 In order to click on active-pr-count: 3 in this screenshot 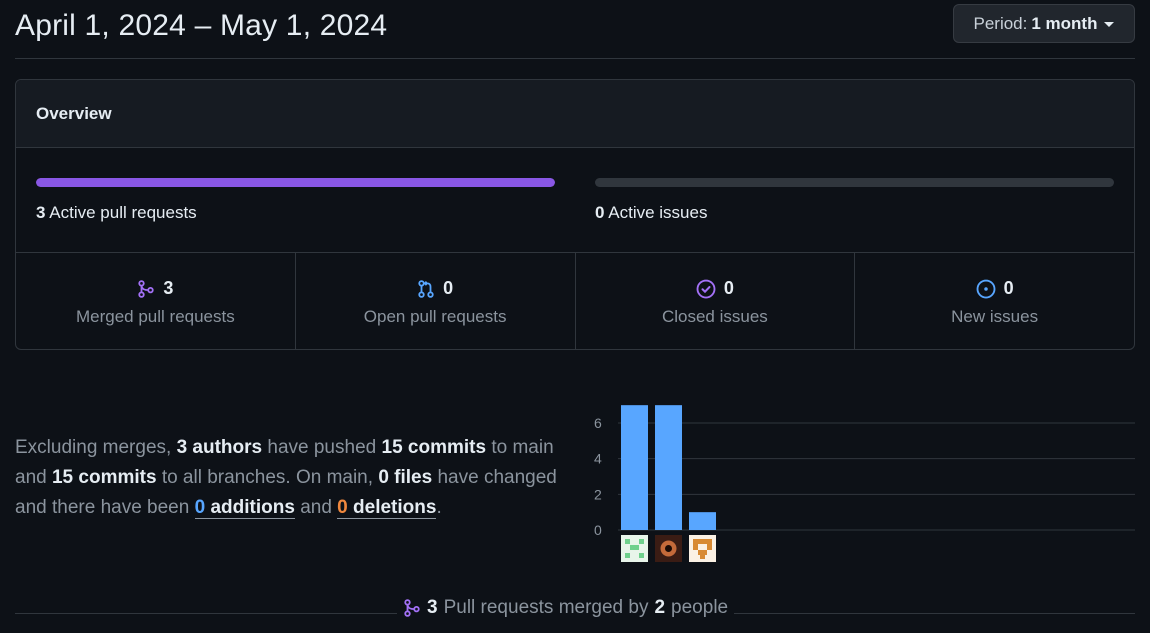, I will do `click(41, 212)`.